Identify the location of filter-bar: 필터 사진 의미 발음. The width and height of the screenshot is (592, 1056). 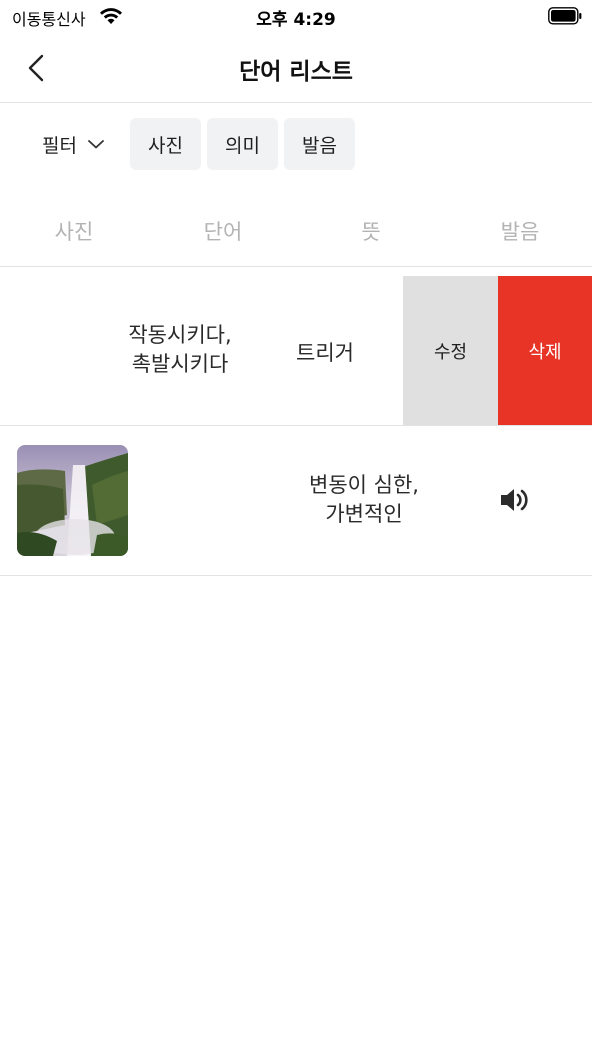
(296, 144).